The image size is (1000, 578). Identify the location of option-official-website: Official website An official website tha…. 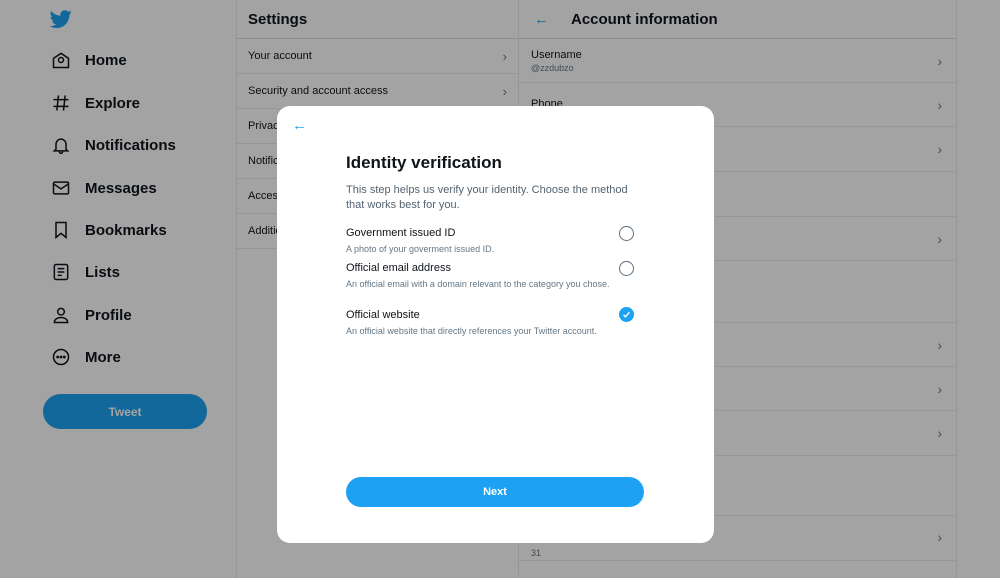
(491, 323).